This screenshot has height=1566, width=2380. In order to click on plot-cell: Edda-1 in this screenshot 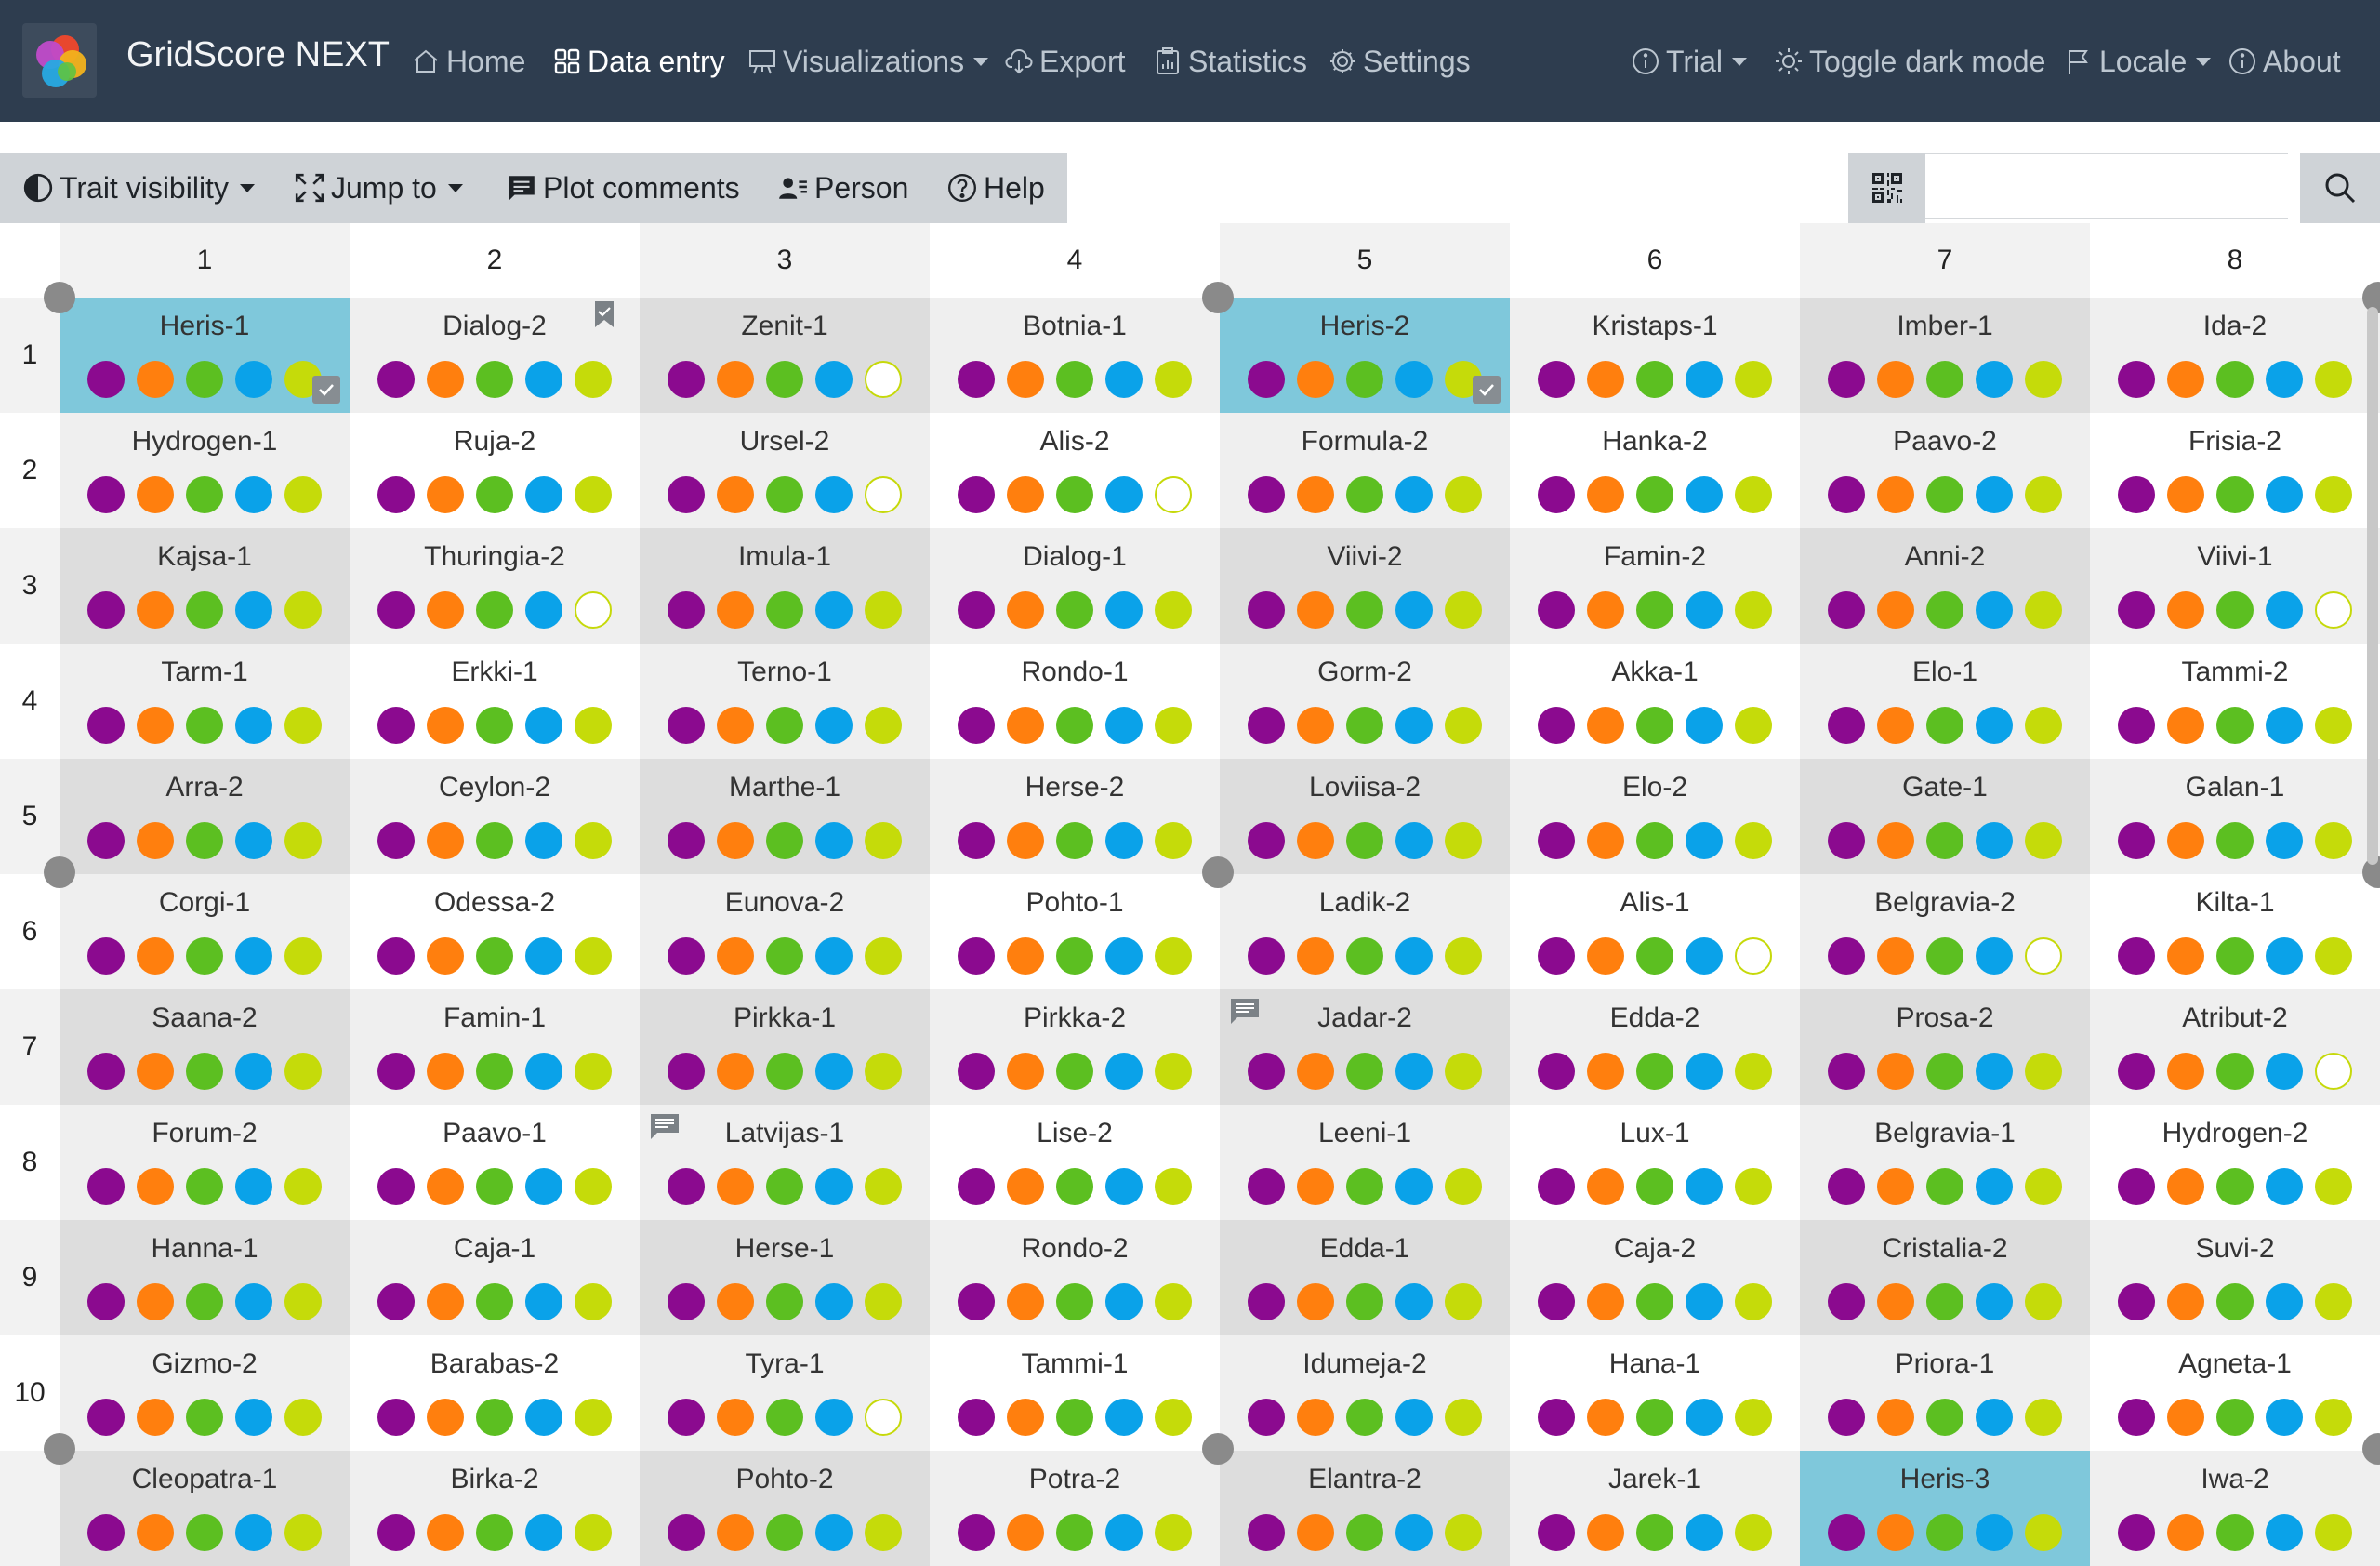, I will do `click(1365, 1277)`.